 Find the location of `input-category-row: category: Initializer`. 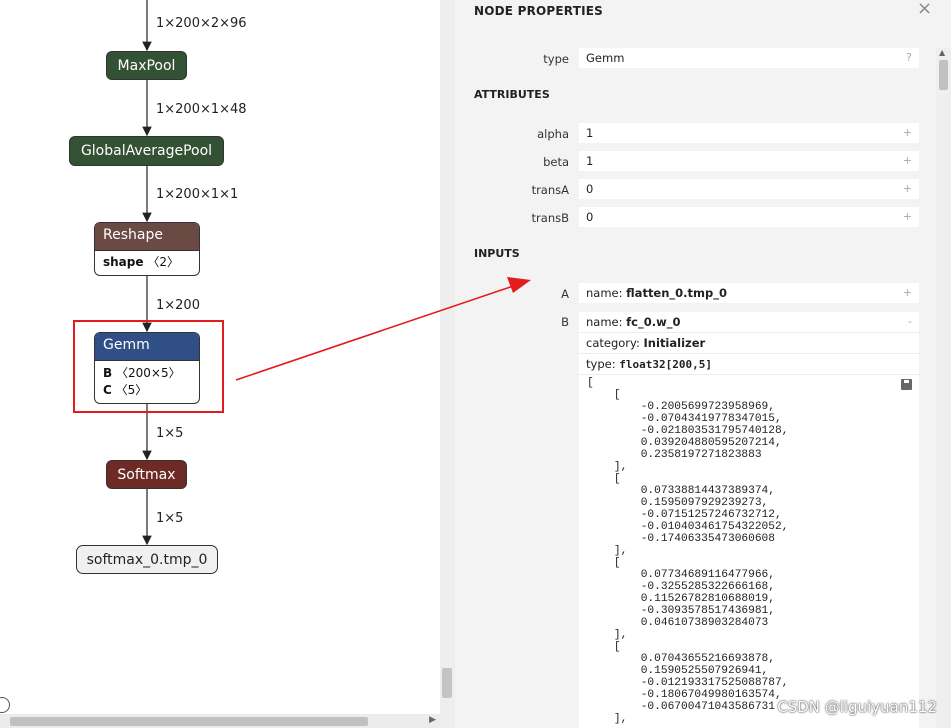

input-category-row: category: Initializer is located at coordinates (749, 343).